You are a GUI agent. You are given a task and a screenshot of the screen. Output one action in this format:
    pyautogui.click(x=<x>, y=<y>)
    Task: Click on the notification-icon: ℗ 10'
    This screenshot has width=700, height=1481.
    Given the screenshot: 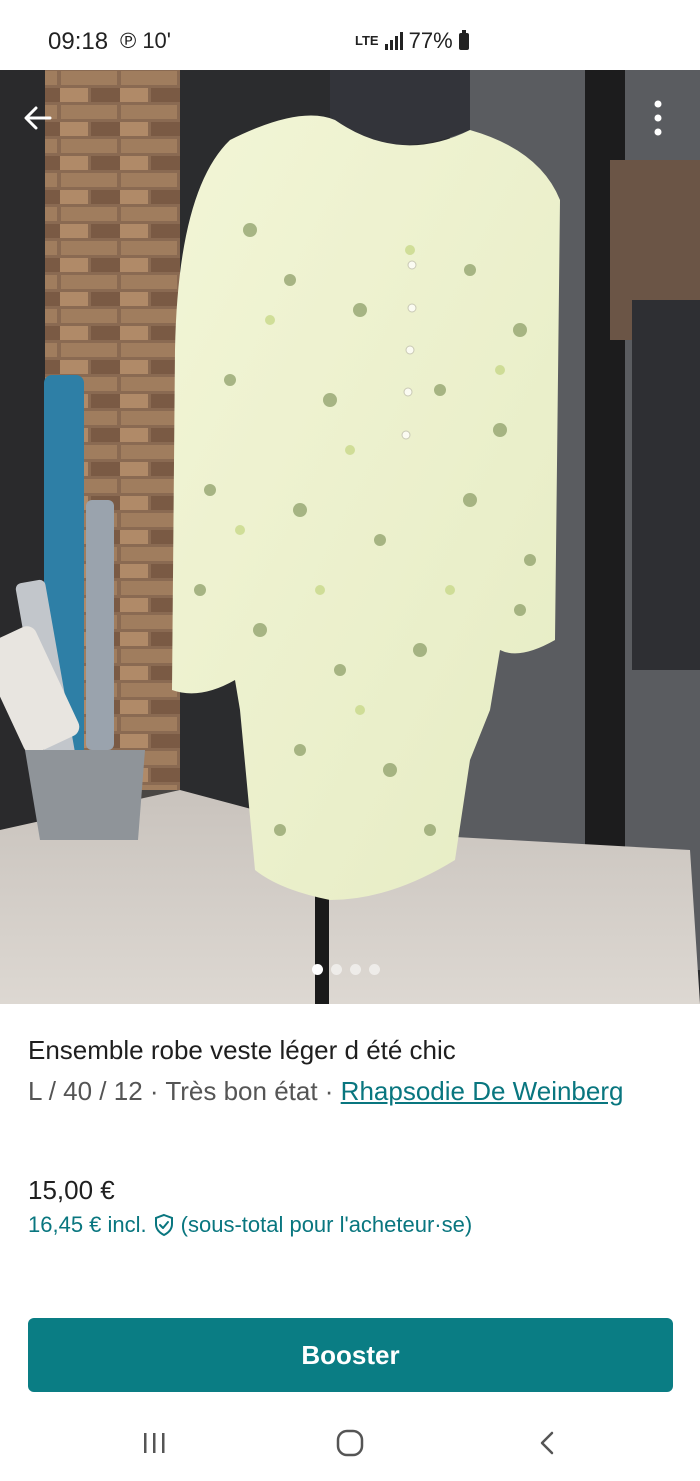 What is the action you would take?
    pyautogui.click(x=145, y=40)
    